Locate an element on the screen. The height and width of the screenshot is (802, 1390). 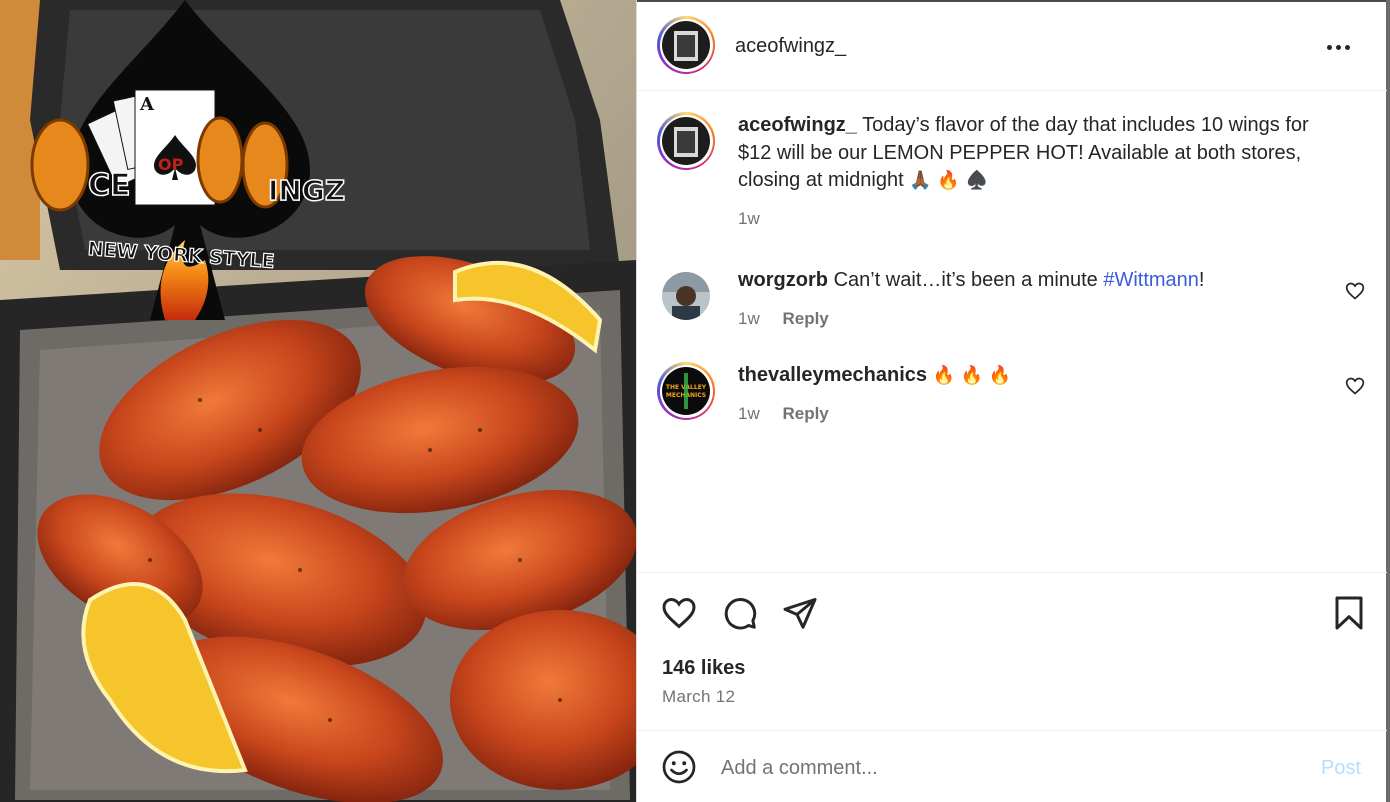
comment-username: thevalleymechanics is located at coordinates (832, 375).